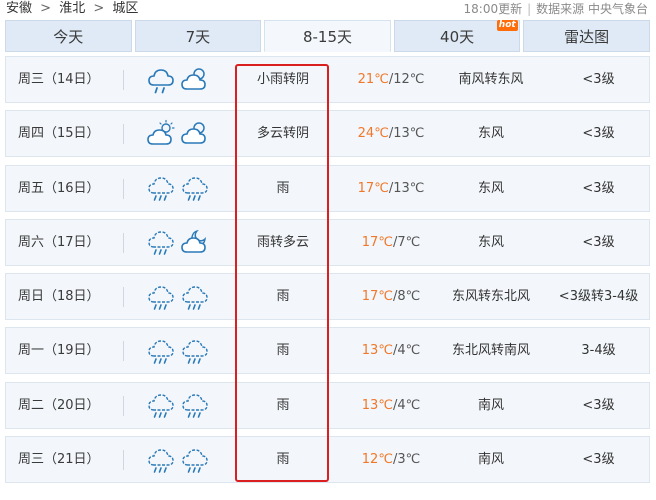 The width and height of the screenshot is (656, 500). What do you see at coordinates (59, 188) in the screenshot?
I see `forecast-date: 周五（16日）` at bounding box center [59, 188].